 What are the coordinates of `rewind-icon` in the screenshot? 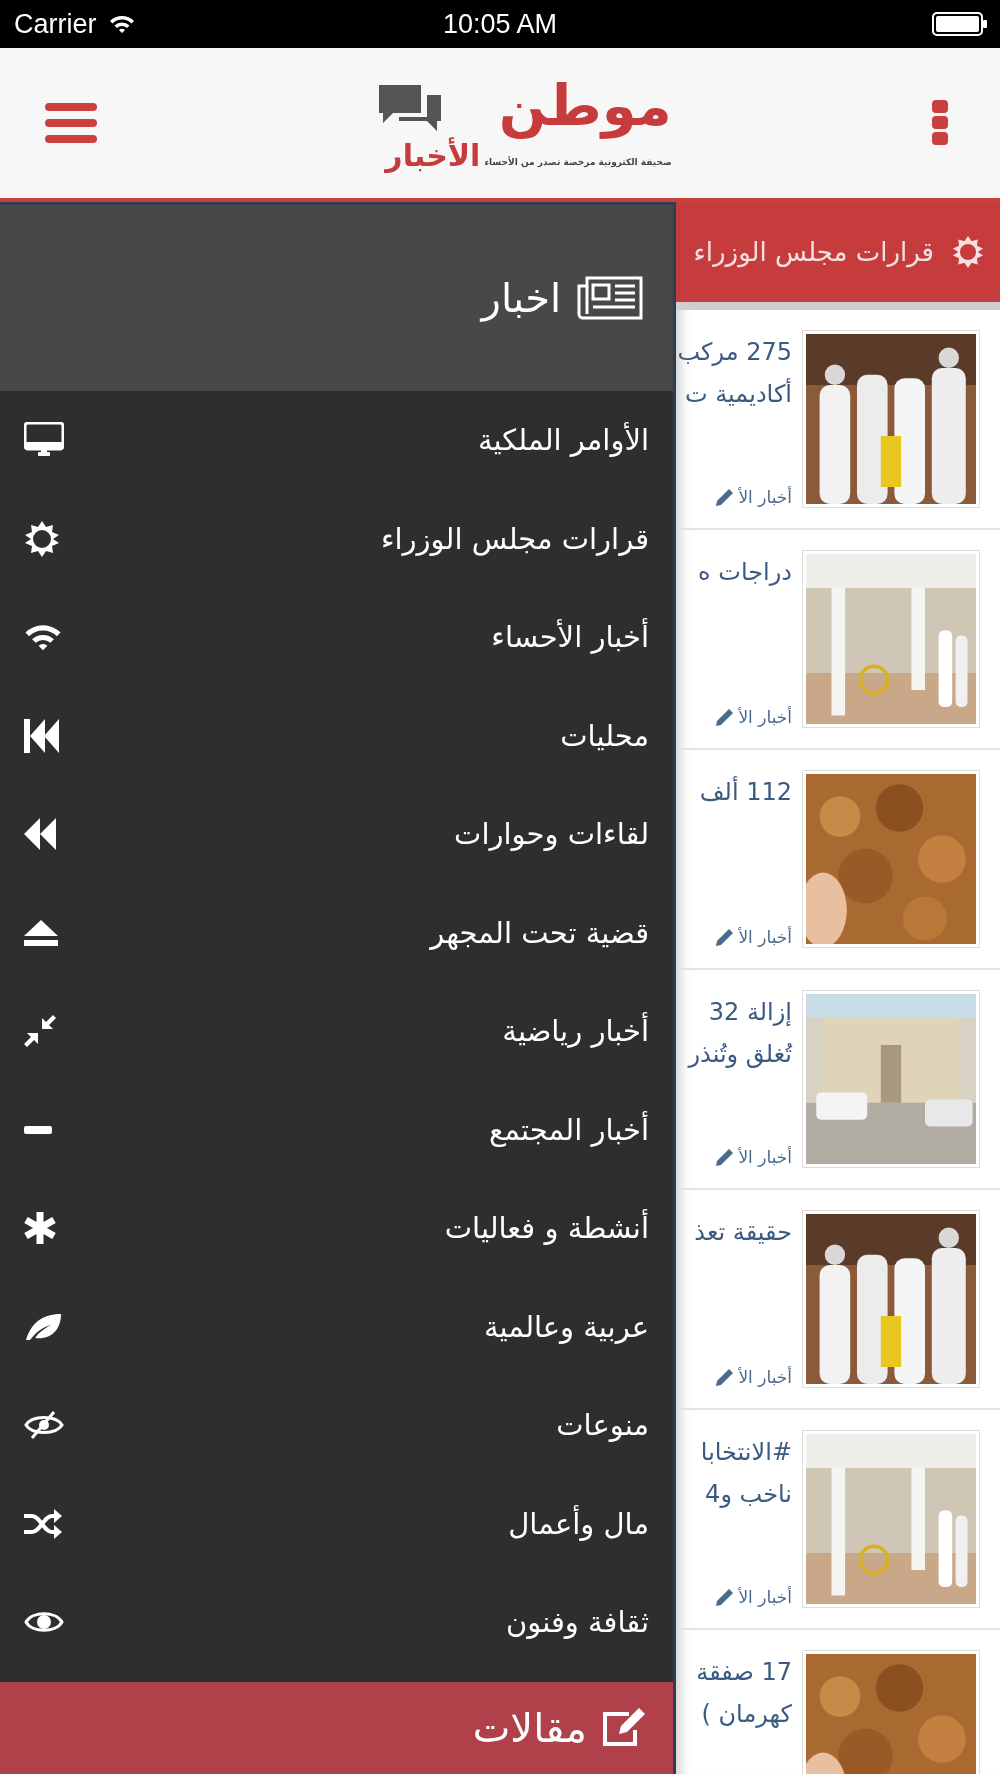 It's located at (40, 834).